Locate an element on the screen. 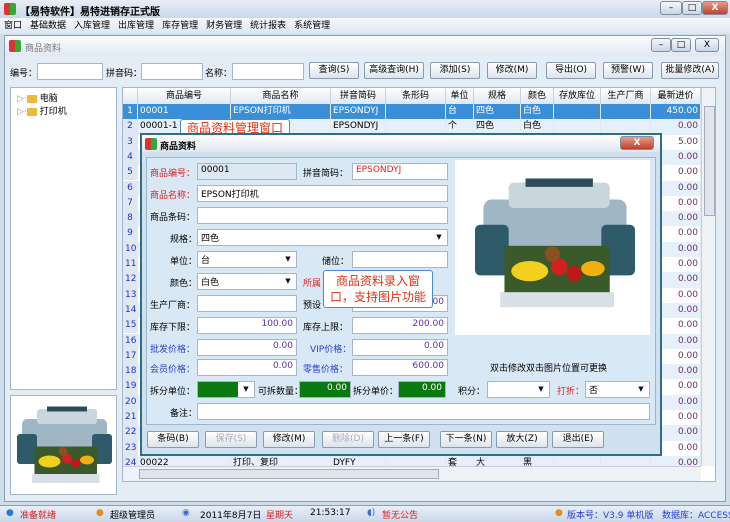  pinyin-field: EPSONDYJ is located at coordinates (400, 171).